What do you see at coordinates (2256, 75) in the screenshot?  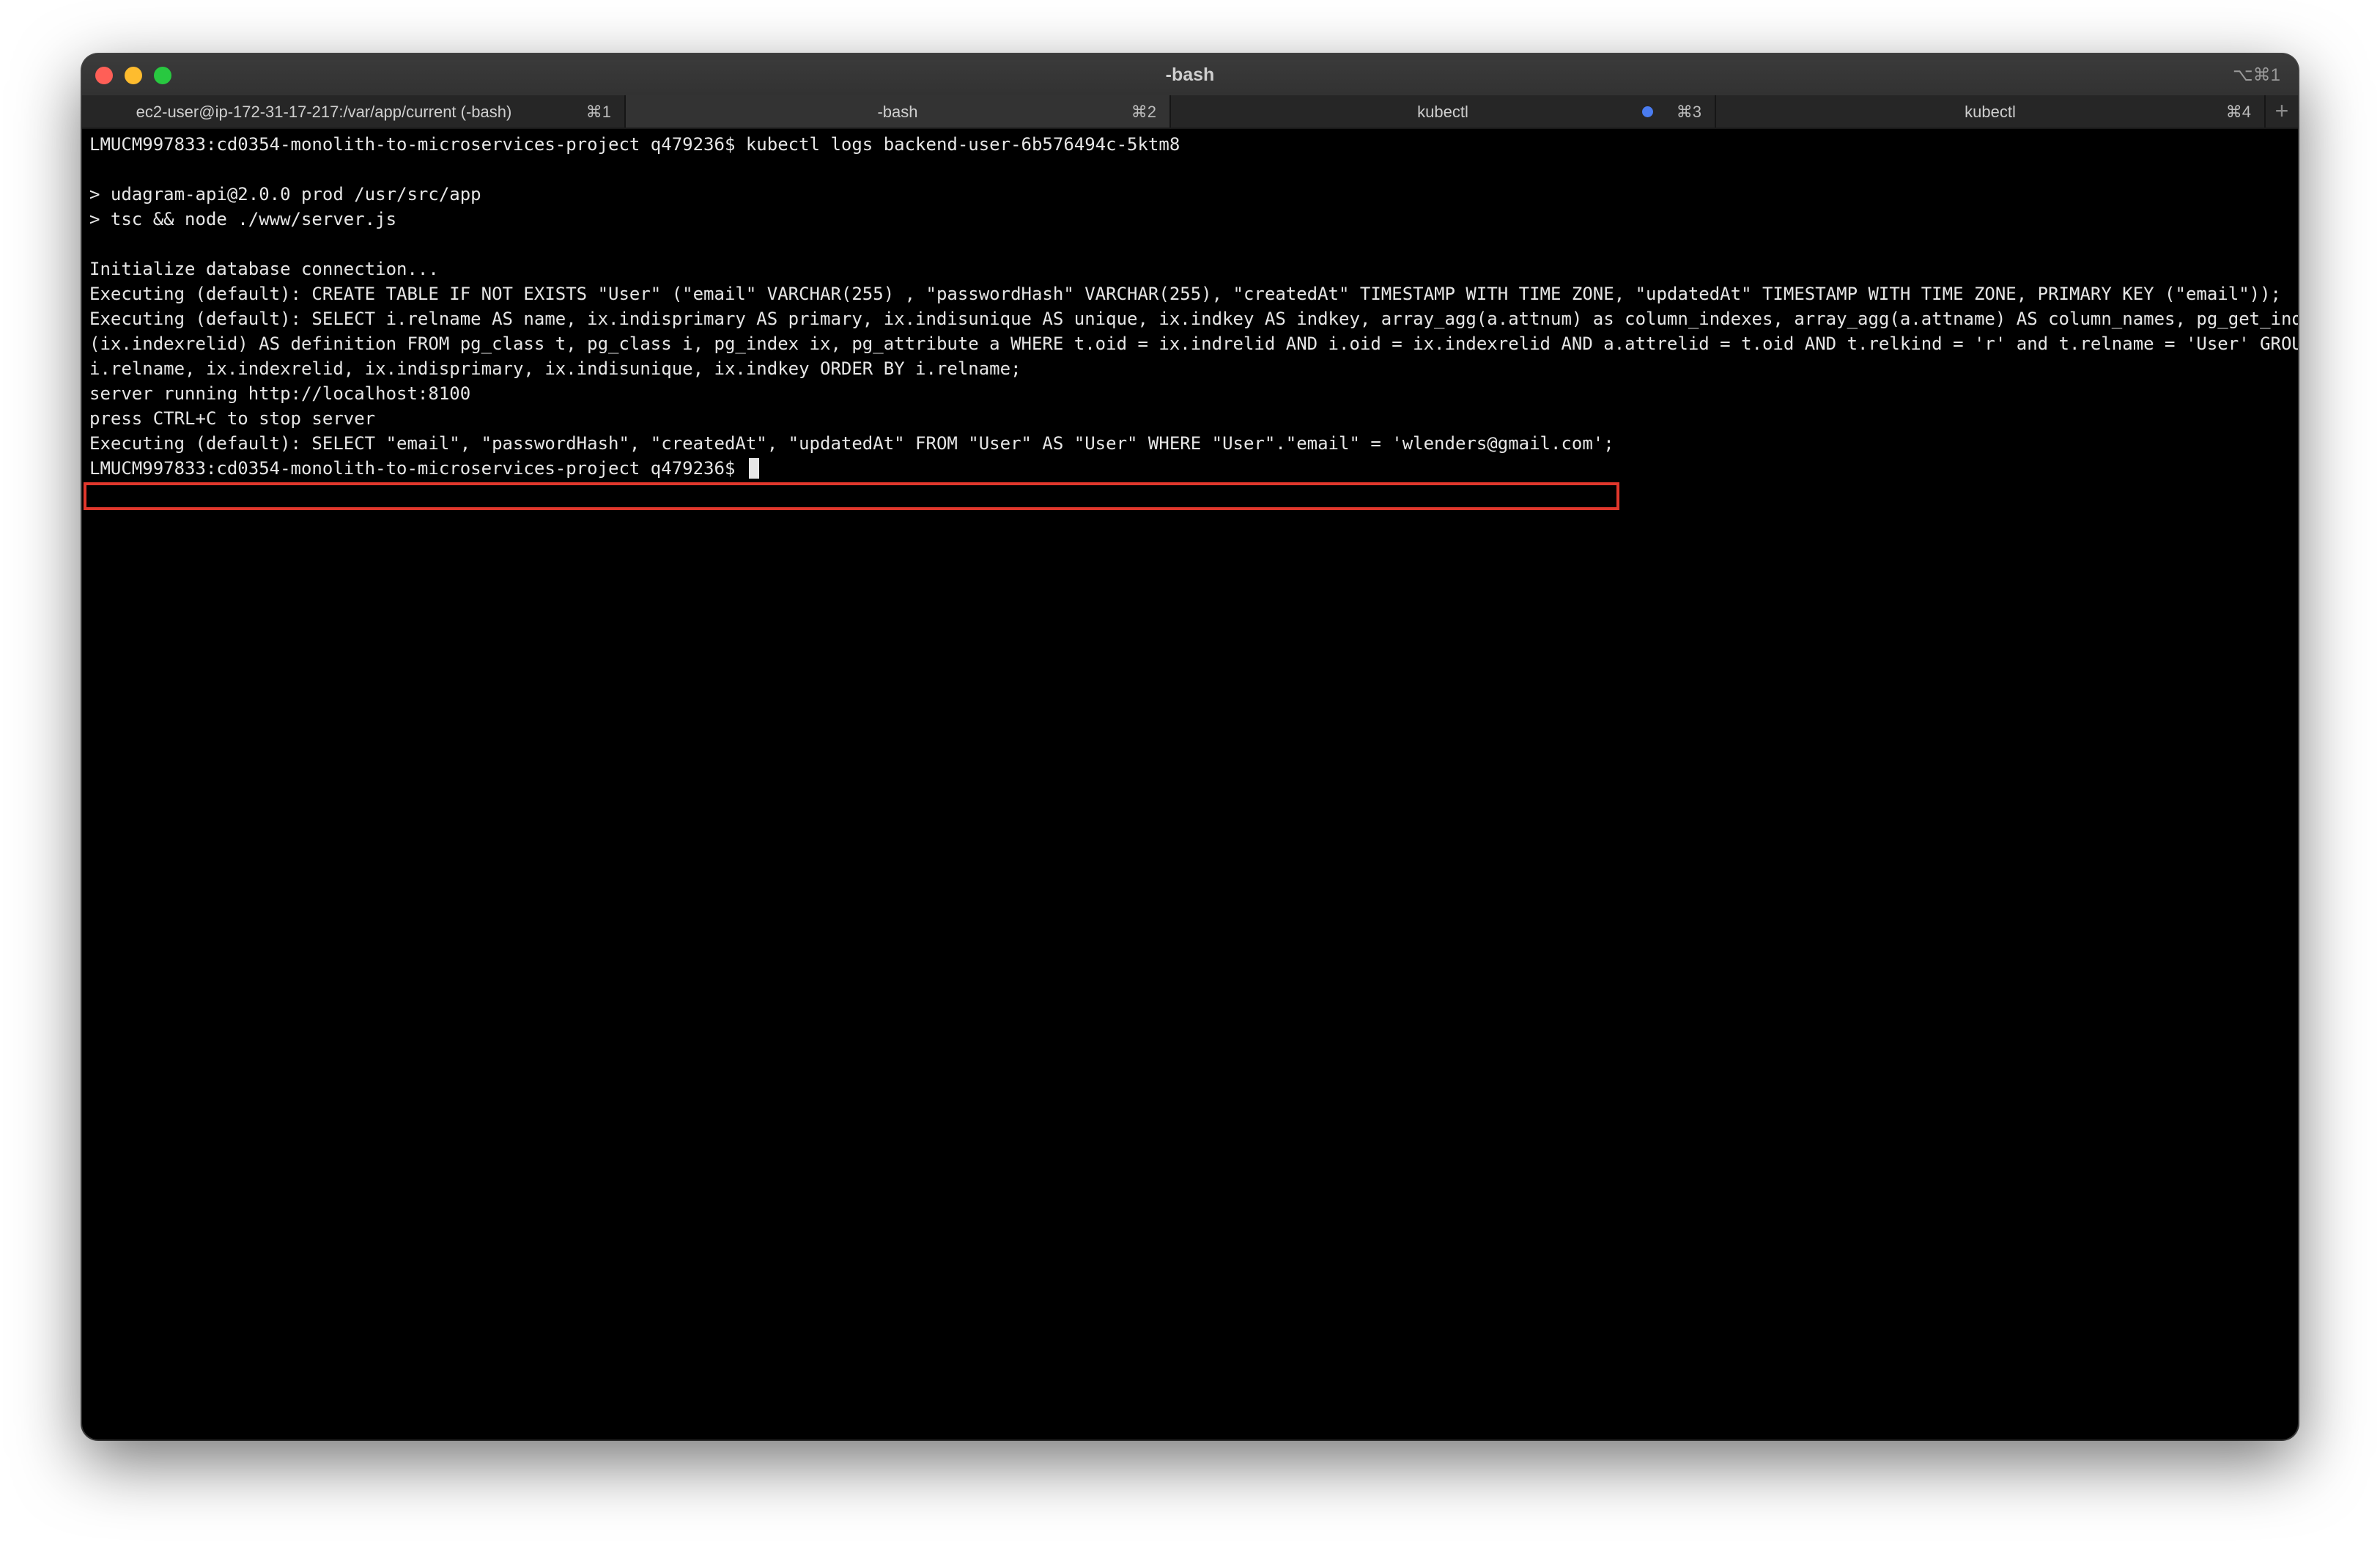 I see `window-shortcut: ⌥⌘1` at bounding box center [2256, 75].